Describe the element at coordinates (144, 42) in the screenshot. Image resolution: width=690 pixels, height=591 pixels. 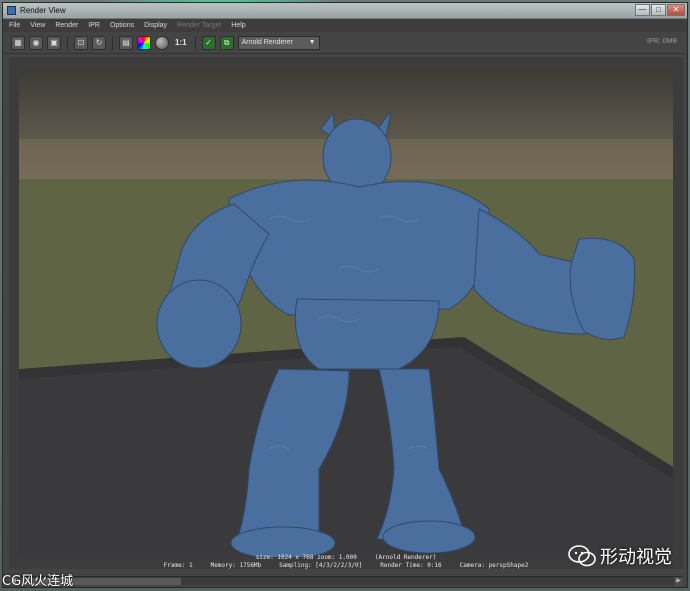
I see `rgb-channels-icon` at that location.